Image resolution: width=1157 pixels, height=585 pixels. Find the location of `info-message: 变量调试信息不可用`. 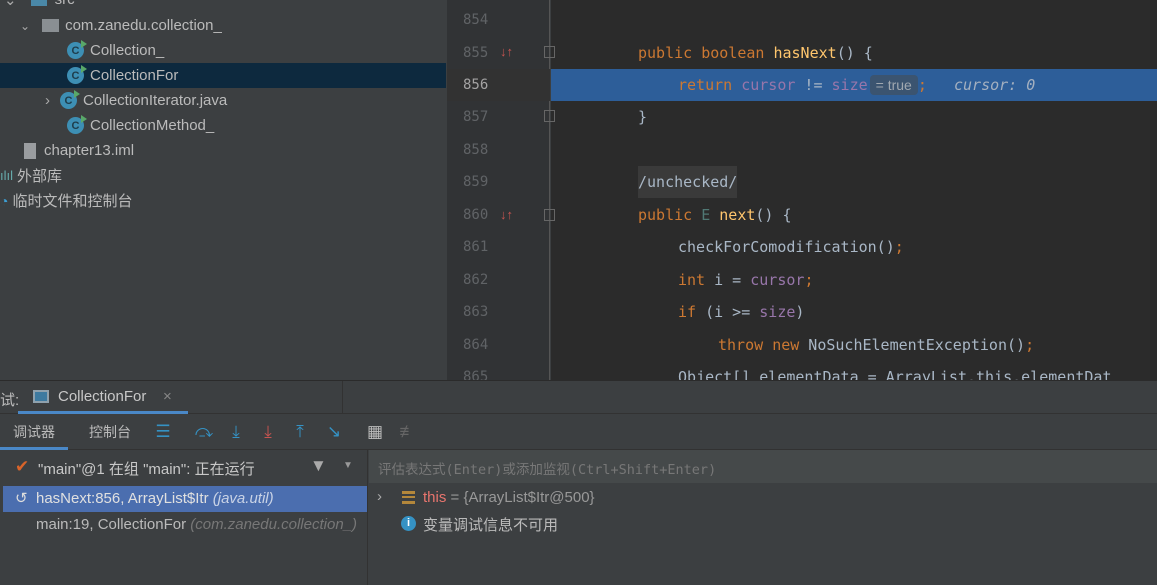

info-message: 变量调试信息不可用 is located at coordinates (491, 525).